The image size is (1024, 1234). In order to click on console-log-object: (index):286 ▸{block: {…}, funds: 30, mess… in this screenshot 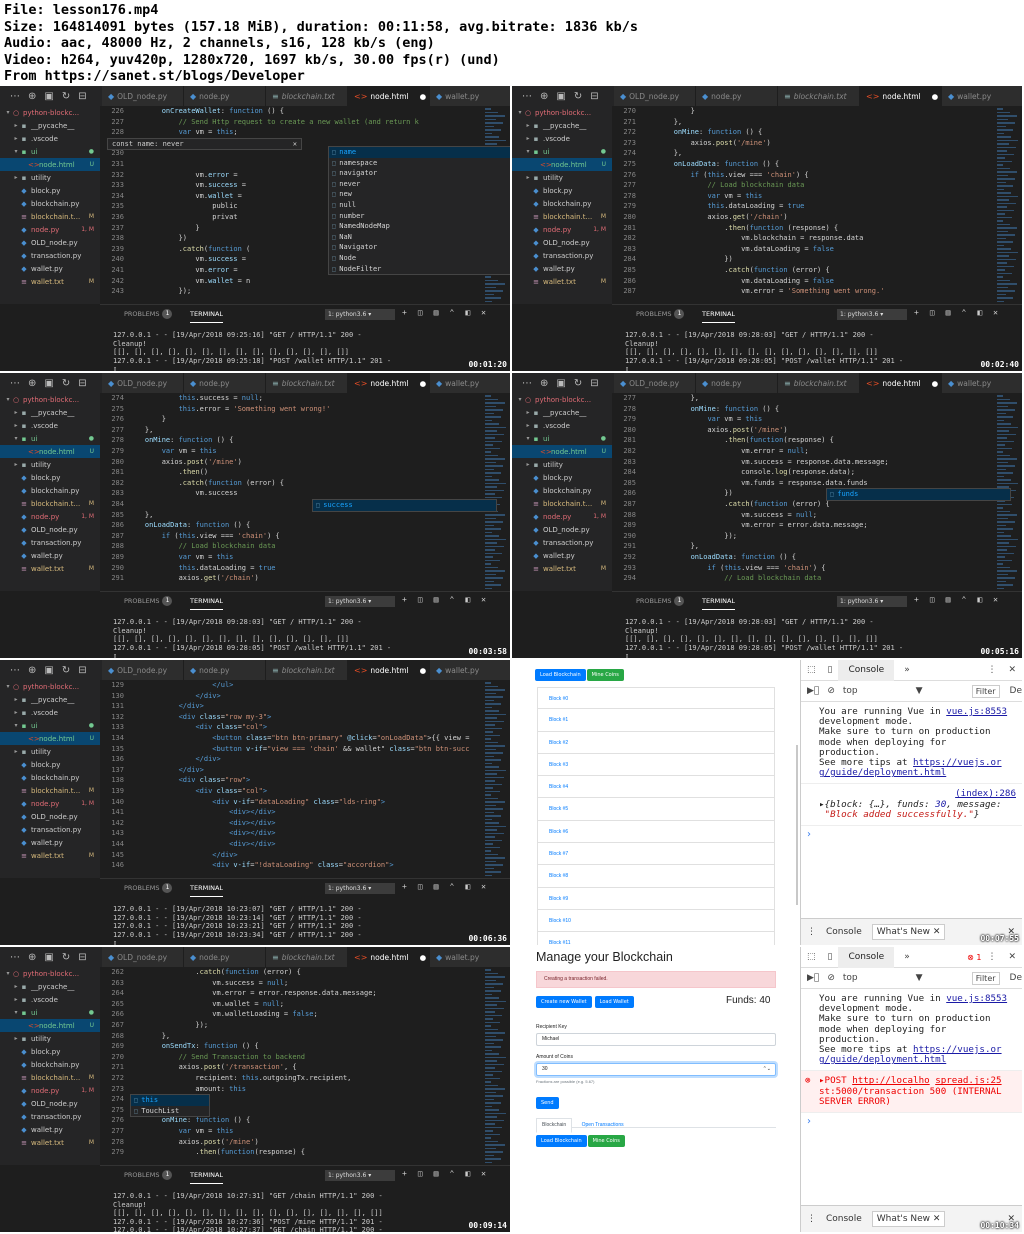, I will do `click(911, 805)`.